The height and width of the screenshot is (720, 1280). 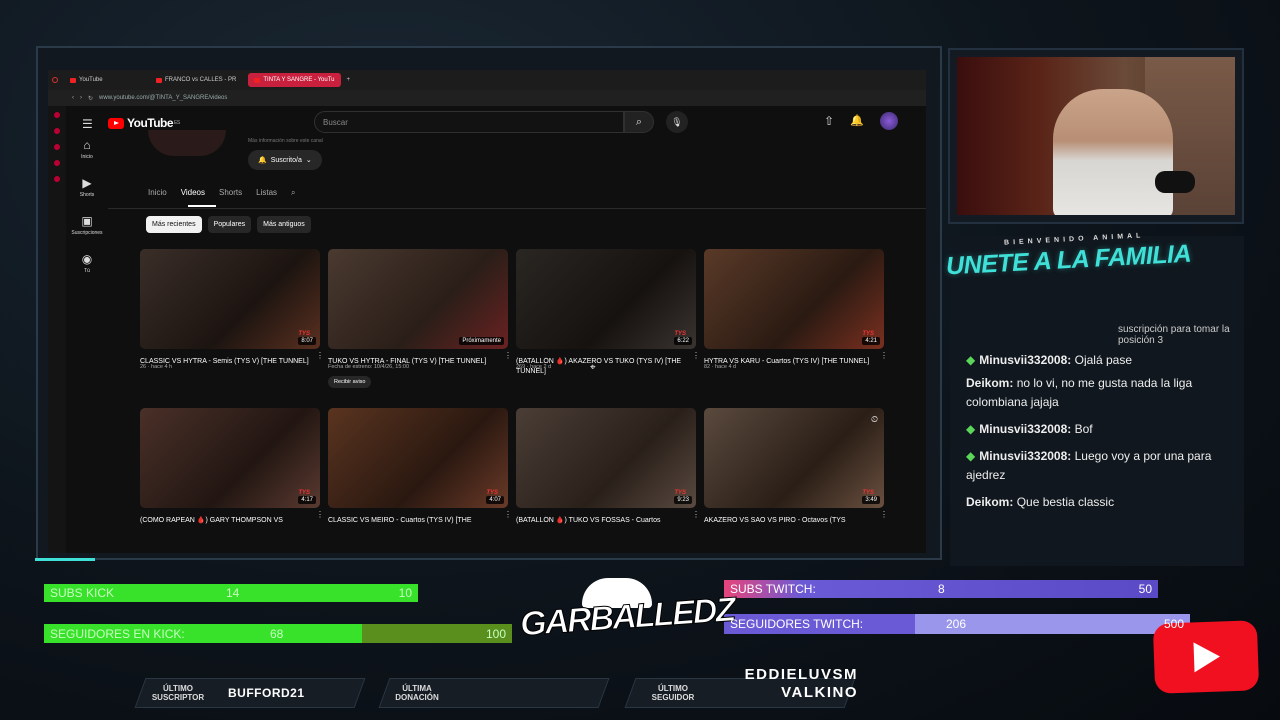 What do you see at coordinates (87, 157) in the screenshot?
I see `nav-label: Inicio` at bounding box center [87, 157].